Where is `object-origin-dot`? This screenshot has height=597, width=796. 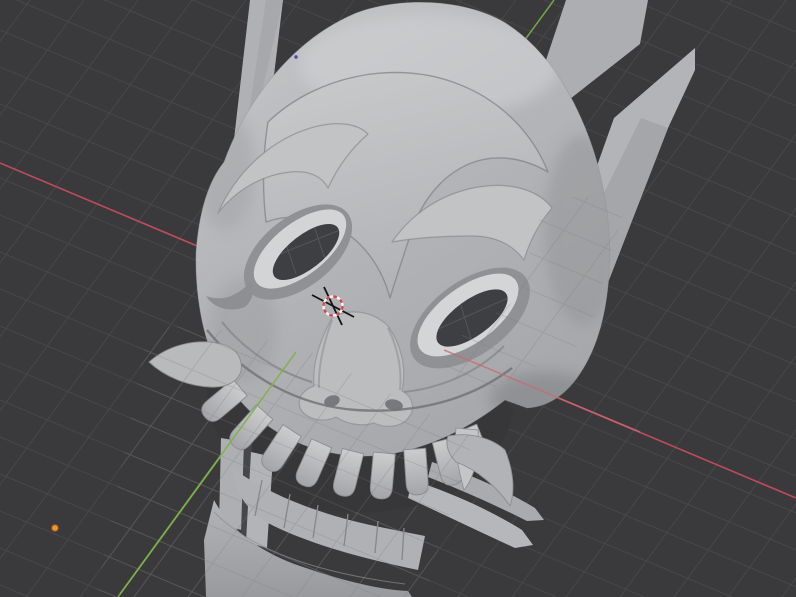
object-origin-dot is located at coordinates (55, 528).